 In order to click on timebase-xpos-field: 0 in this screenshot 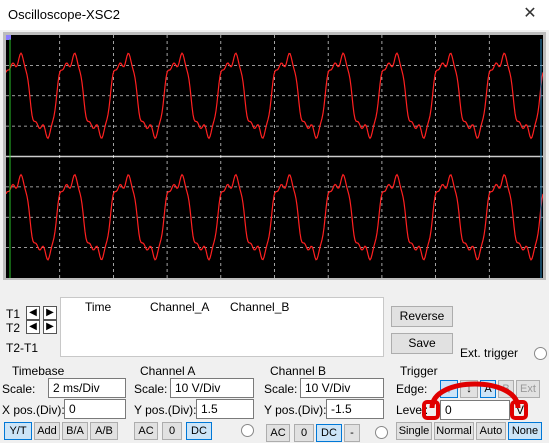, I will do `click(95, 409)`.